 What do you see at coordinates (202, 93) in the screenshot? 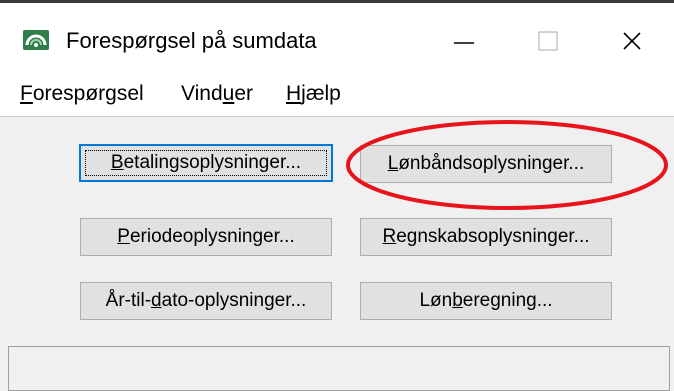
I see `menu-label: Vind` at bounding box center [202, 93].